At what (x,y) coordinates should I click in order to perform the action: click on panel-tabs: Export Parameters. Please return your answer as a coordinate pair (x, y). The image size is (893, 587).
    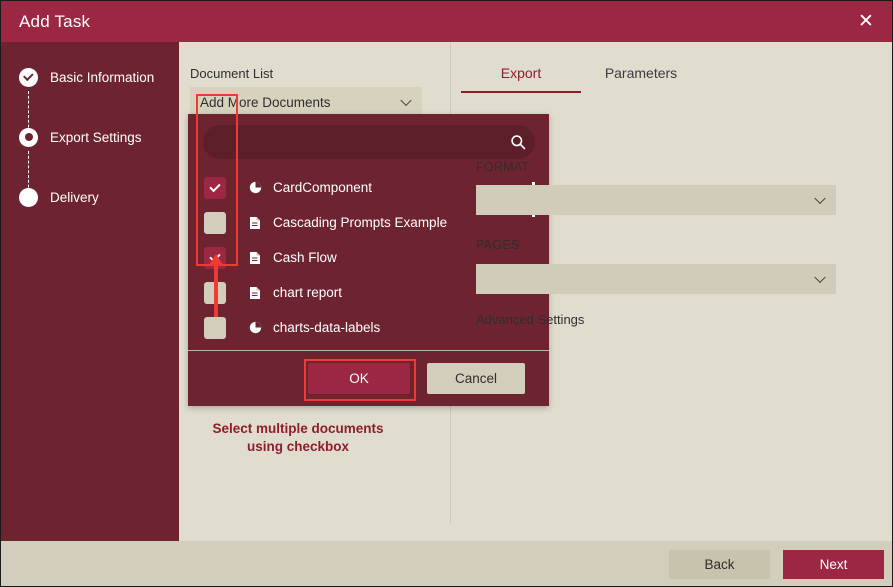
    Looking at the image, I should click on (581, 76).